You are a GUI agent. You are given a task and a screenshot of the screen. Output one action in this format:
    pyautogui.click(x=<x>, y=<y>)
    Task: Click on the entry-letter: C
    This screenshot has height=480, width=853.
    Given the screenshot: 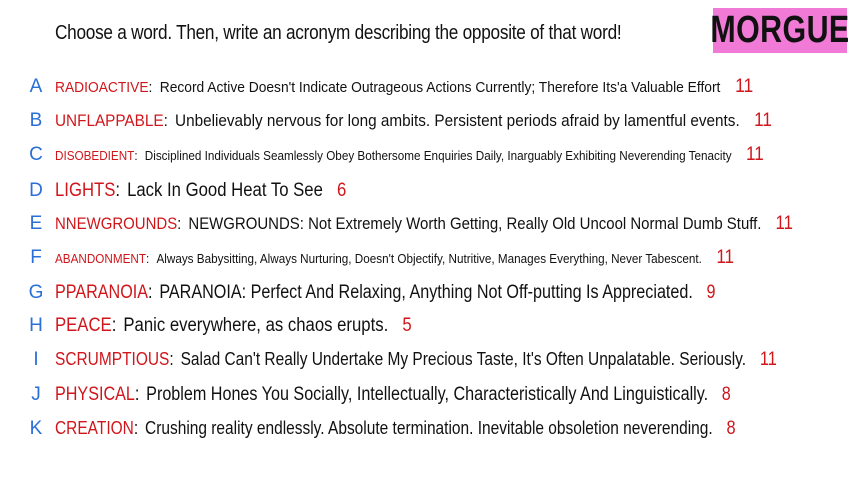 What is the action you would take?
    pyautogui.click(x=36, y=154)
    